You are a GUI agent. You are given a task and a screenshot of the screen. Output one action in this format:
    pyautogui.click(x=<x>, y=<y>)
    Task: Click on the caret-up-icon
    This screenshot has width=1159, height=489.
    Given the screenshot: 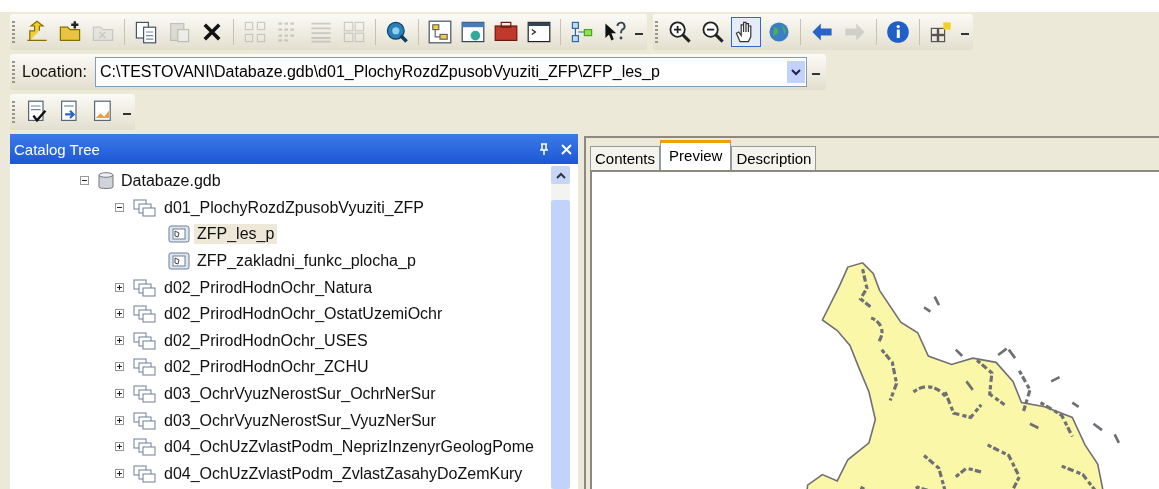 What is the action you would take?
    pyautogui.click(x=560, y=175)
    